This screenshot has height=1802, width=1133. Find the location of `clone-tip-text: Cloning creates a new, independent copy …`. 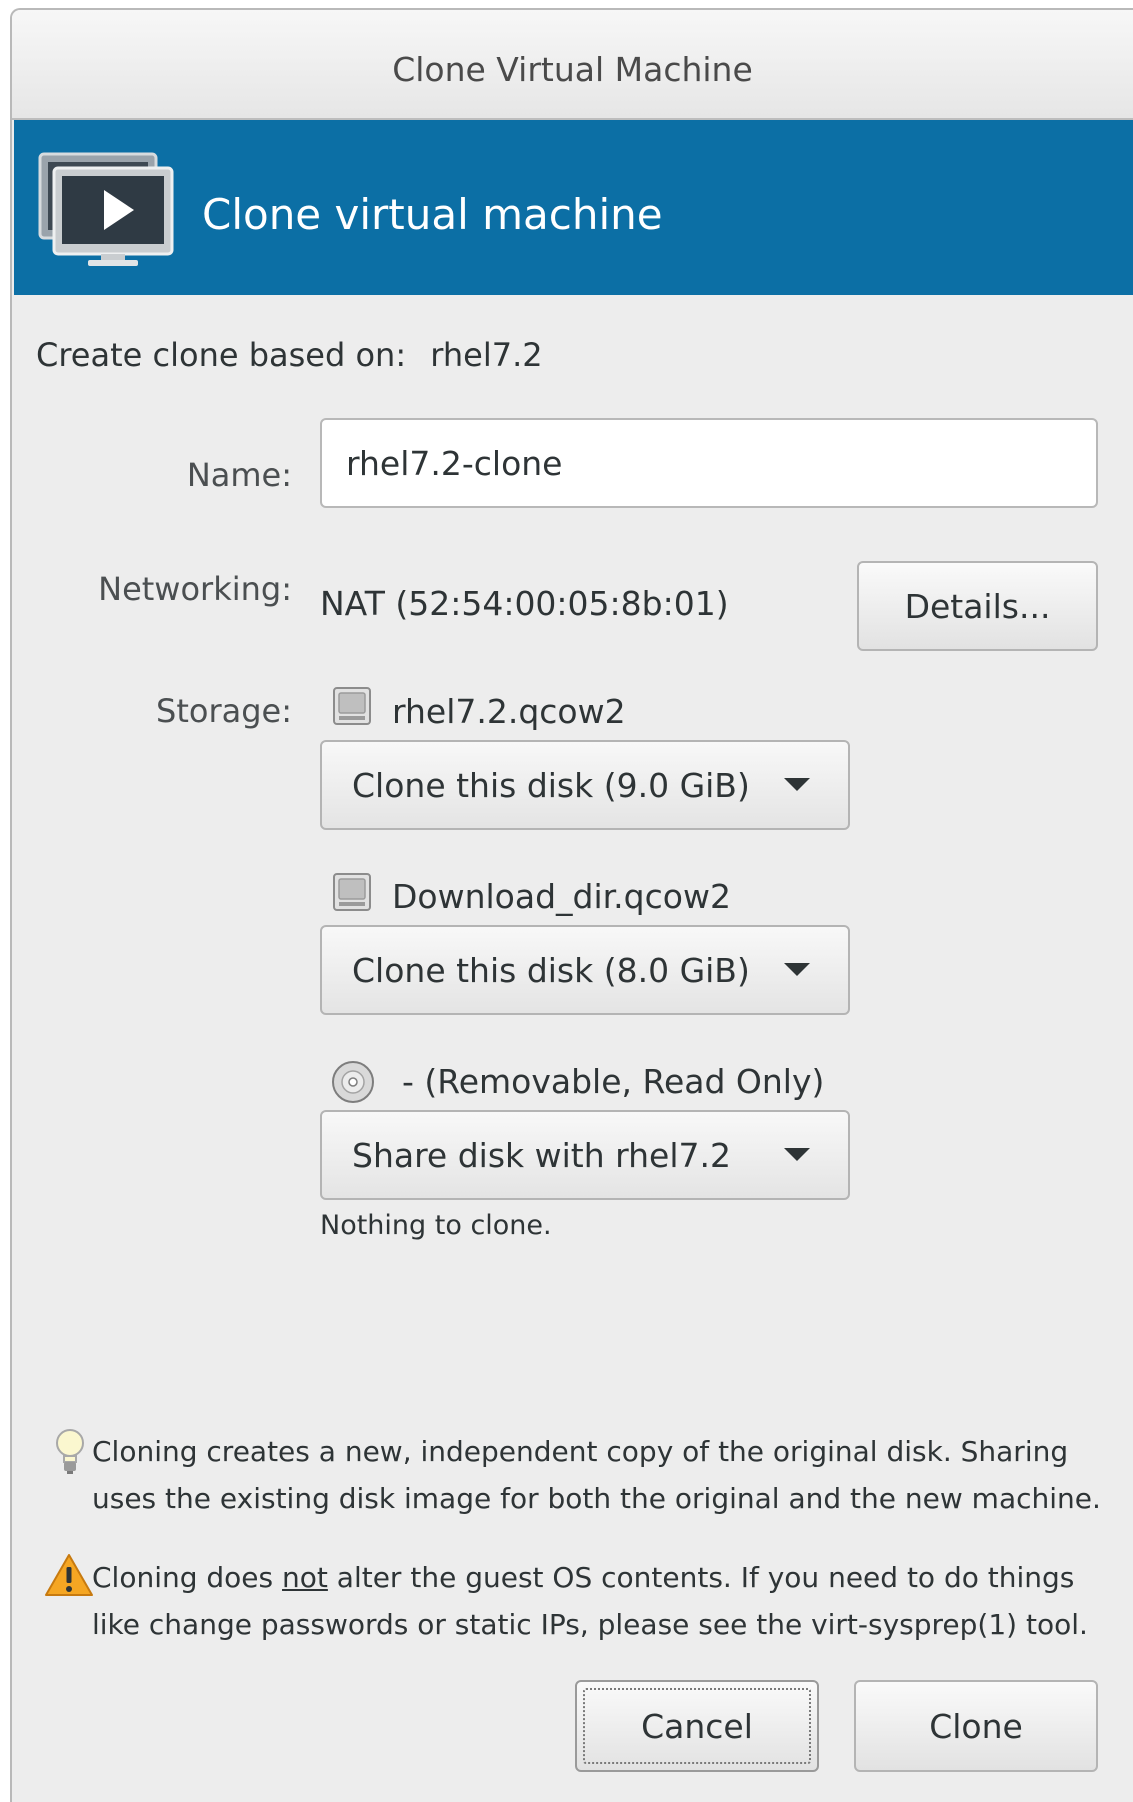

clone-tip-text: Cloning creates a new, independent copy … is located at coordinates (596, 1475).